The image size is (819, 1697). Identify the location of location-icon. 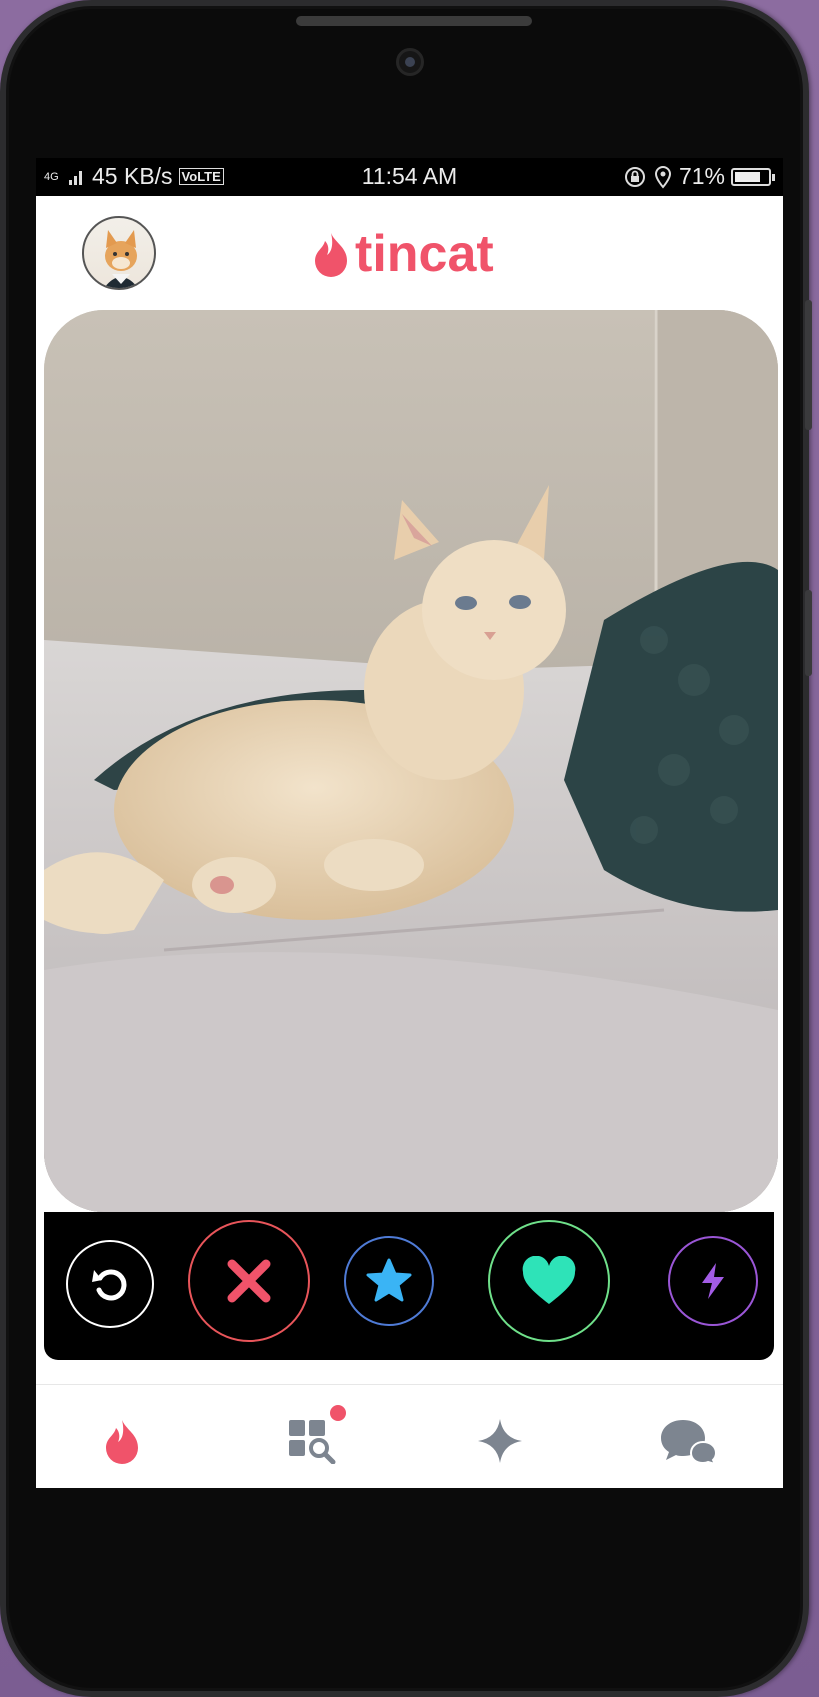
(662, 177).